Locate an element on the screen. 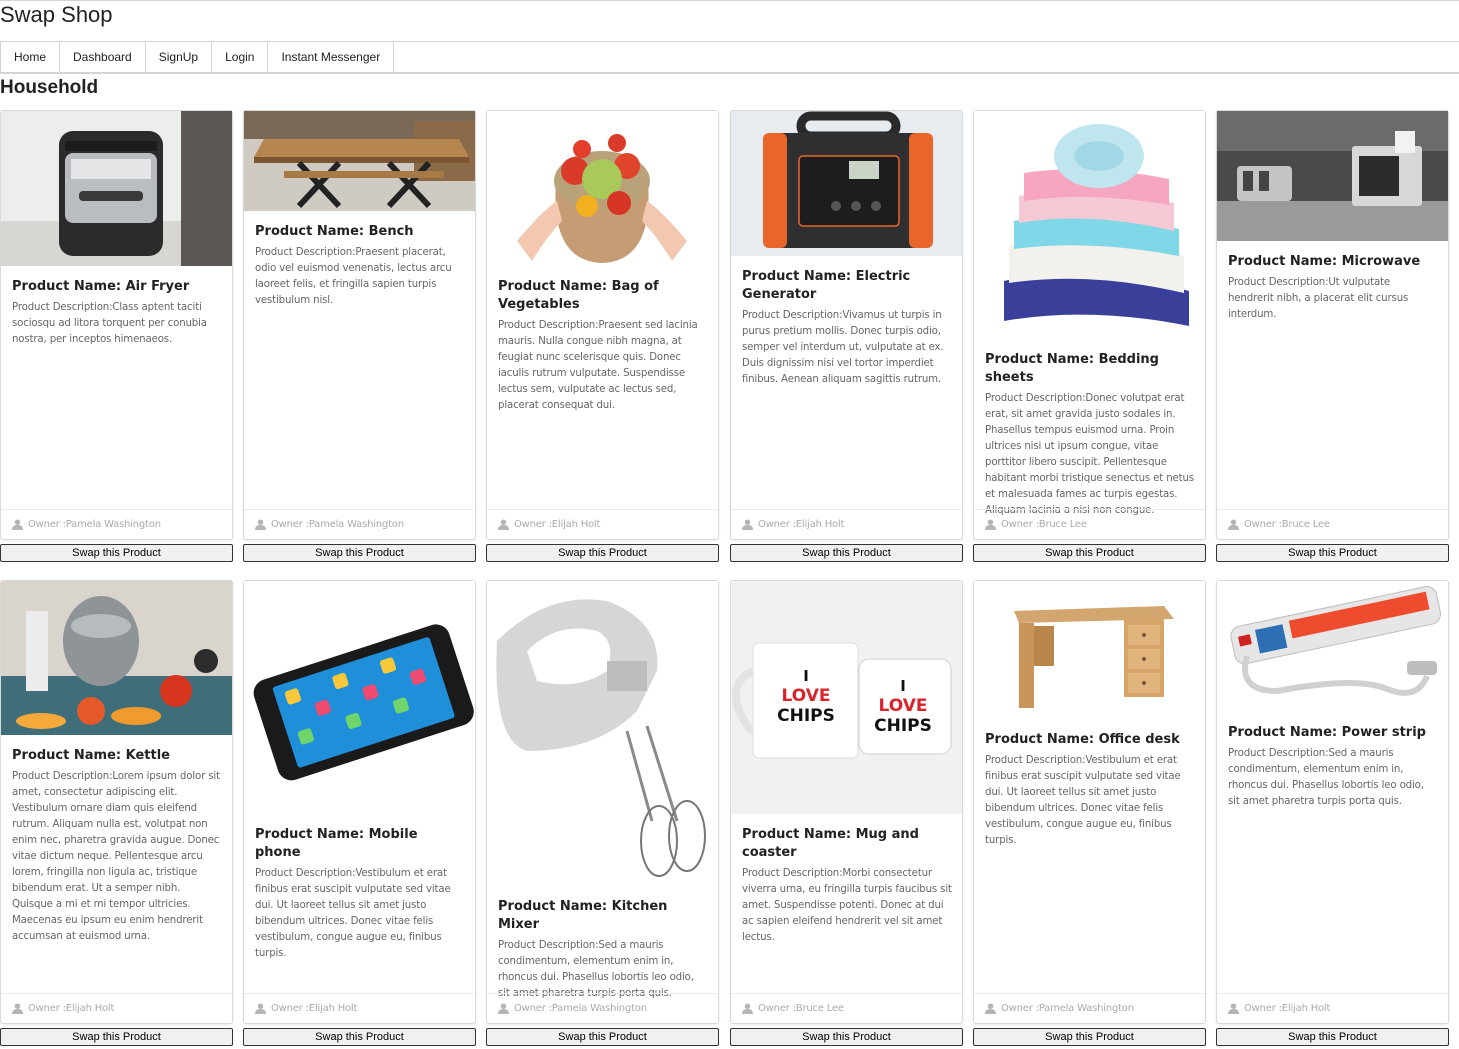 The width and height of the screenshot is (1459, 1049). mug-photo: I LOVE CHIPS I LOVE CHIPS is located at coordinates (846, 697).